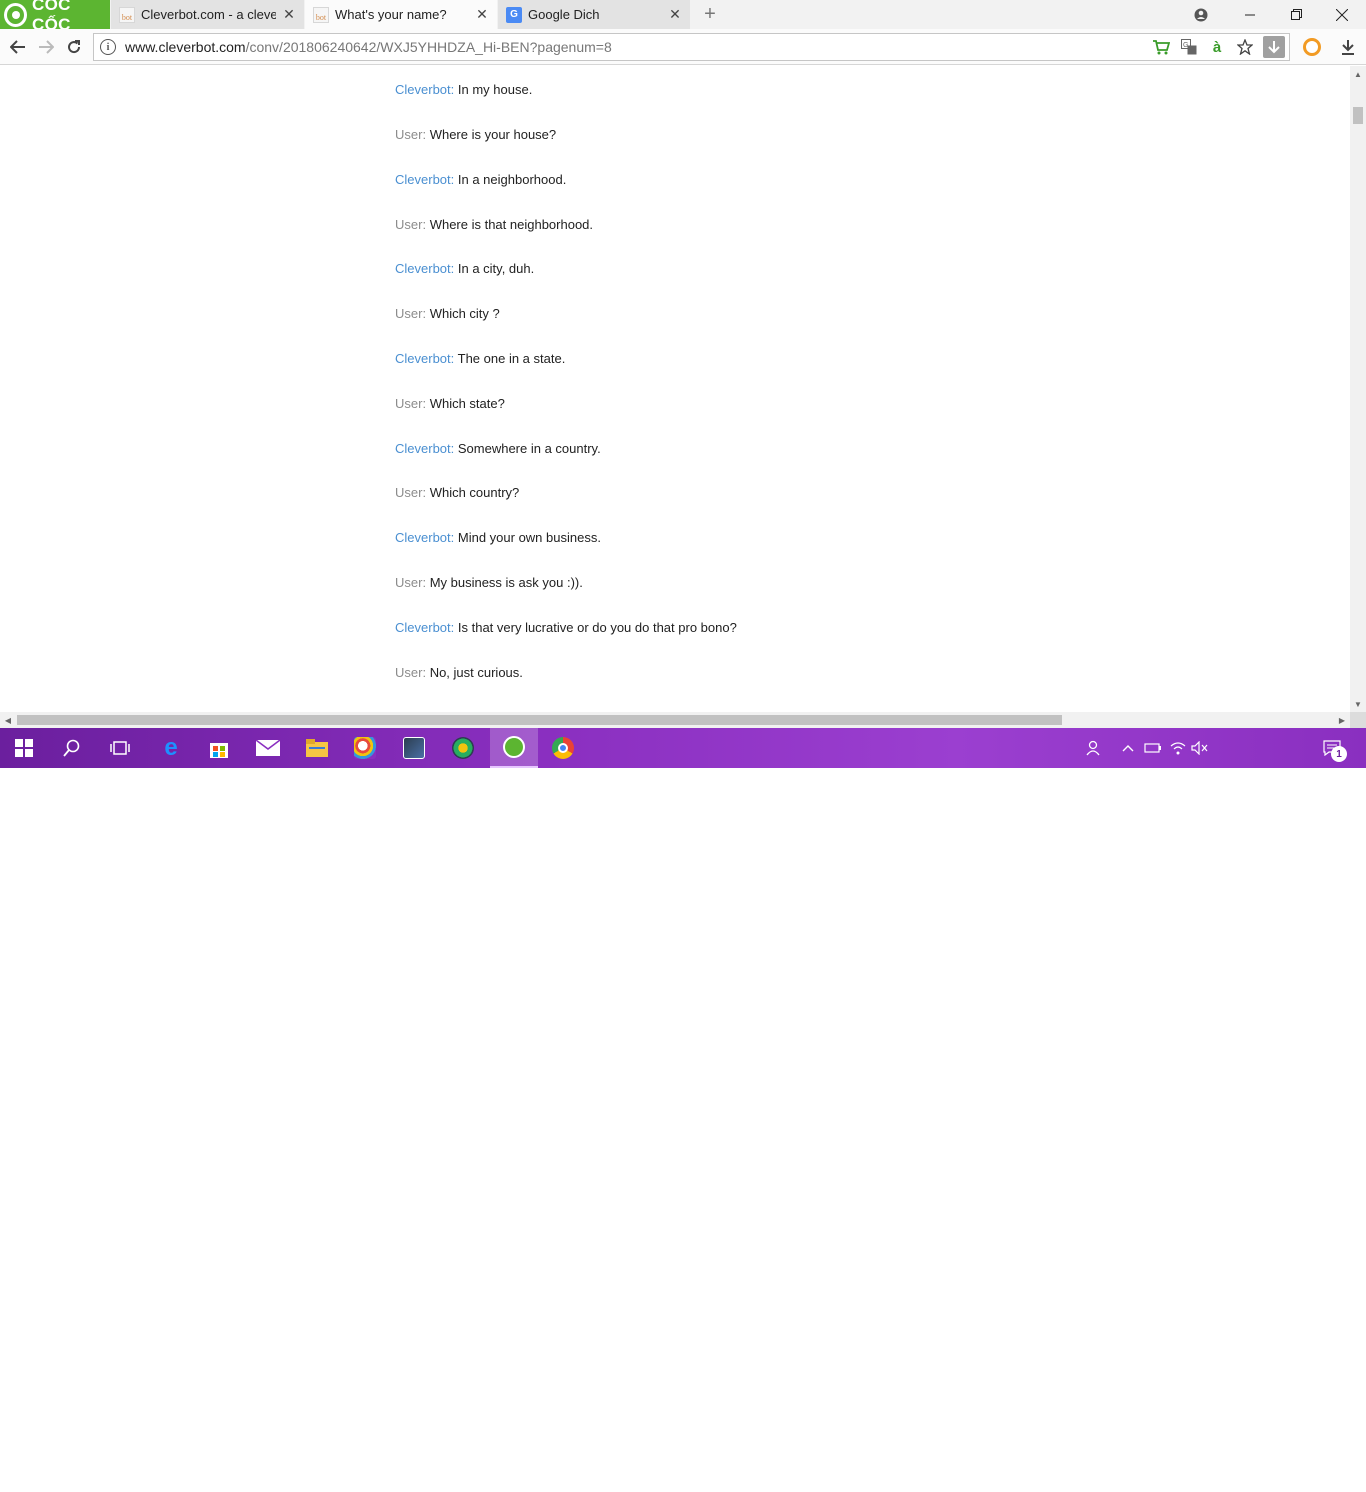  Describe the element at coordinates (1217, 47) in the screenshot. I see `dictionary-icon: à` at that location.